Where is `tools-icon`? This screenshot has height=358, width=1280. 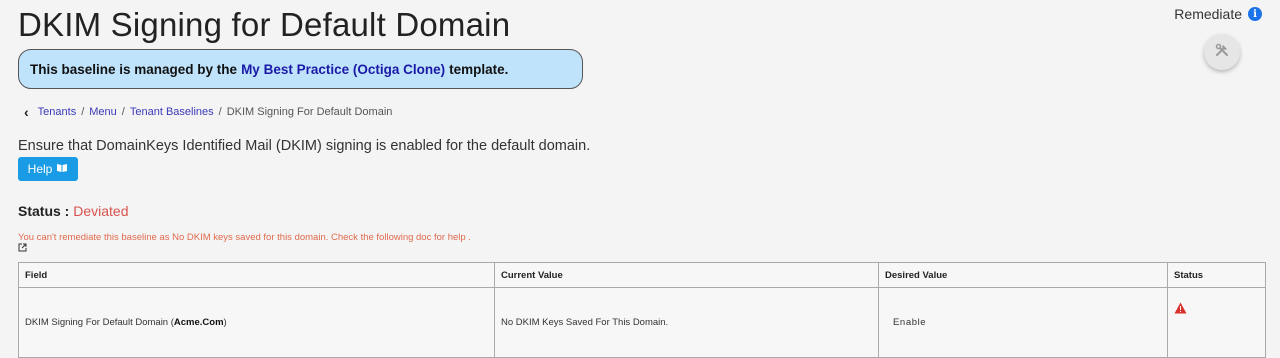 tools-icon is located at coordinates (1222, 52).